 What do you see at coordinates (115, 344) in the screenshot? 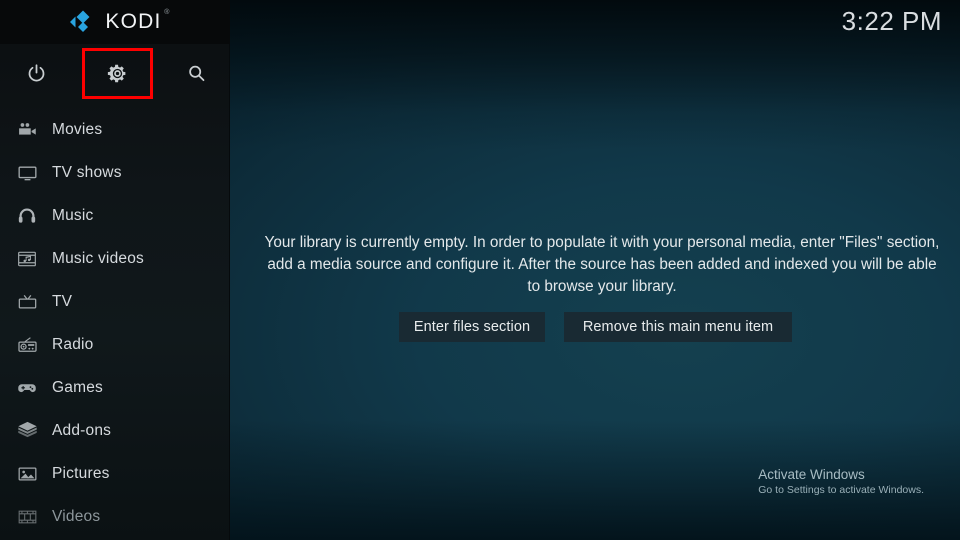
I see `sidebar-item-radio: Radio` at bounding box center [115, 344].